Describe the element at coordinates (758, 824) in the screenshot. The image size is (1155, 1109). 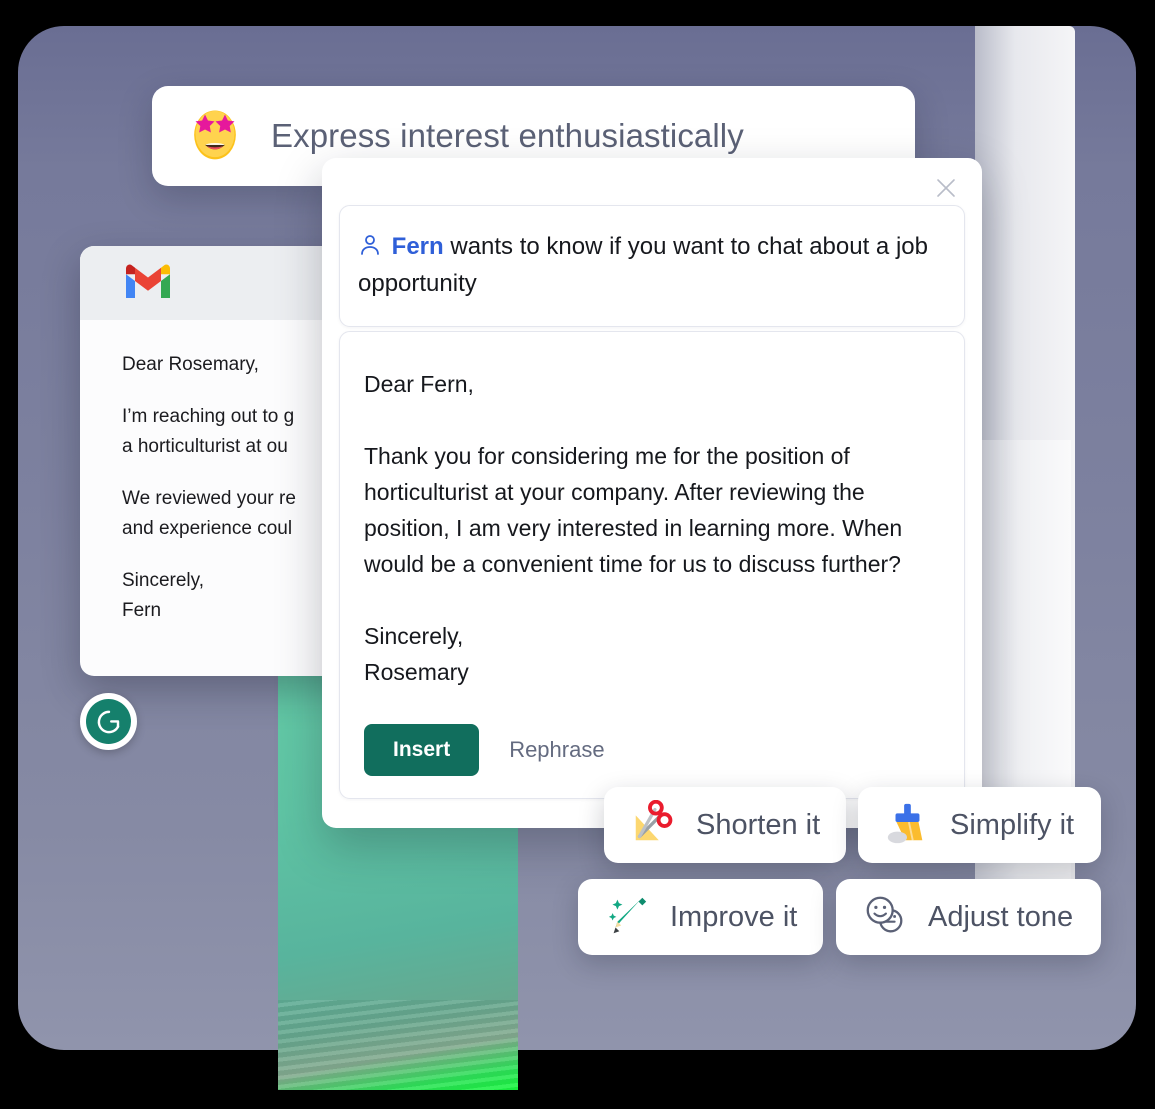
I see `suggestion-pill-label: Shorten it` at that location.